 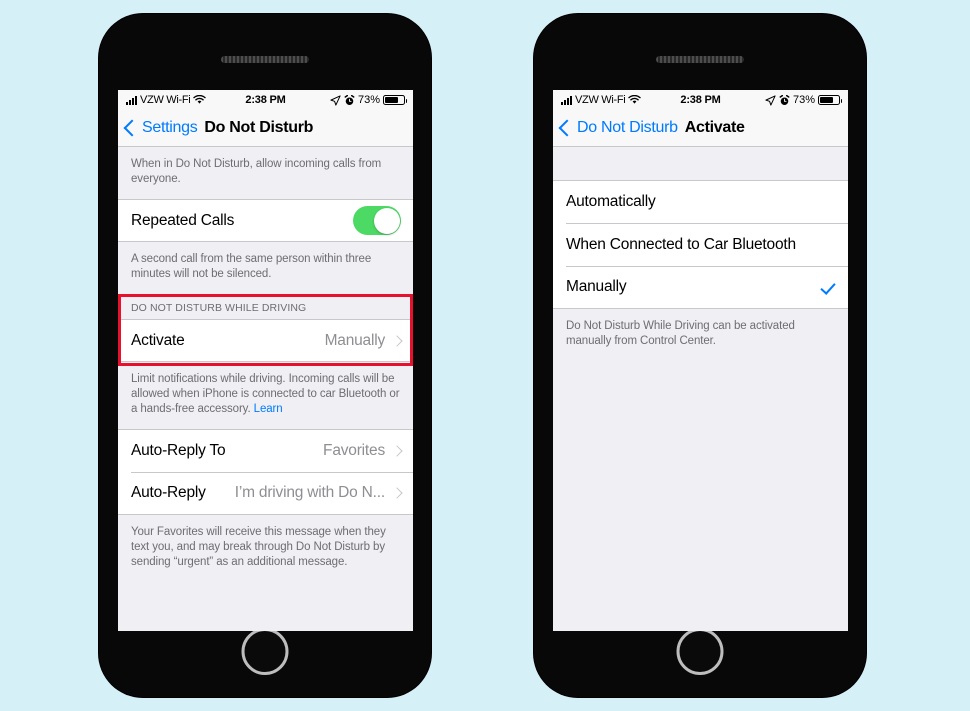 I want to click on auto-reply-to-row: Auto-Reply To Favorites, so click(x=265, y=450).